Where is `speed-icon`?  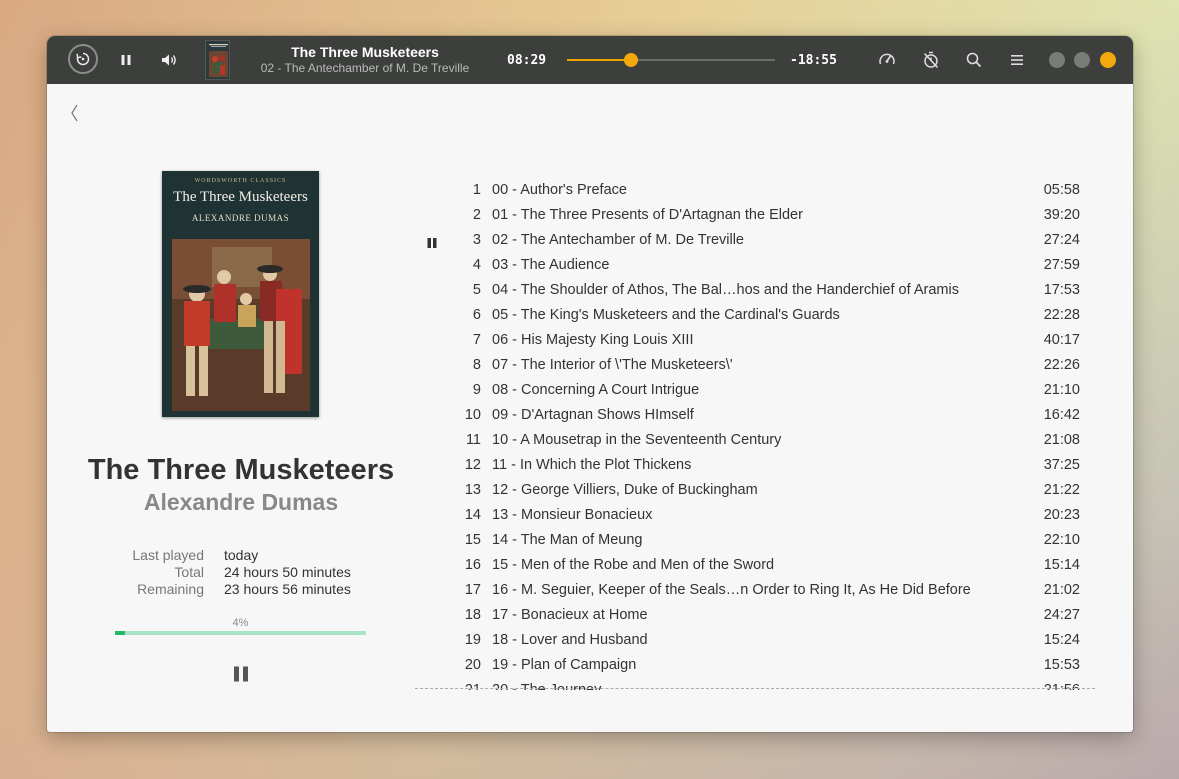 speed-icon is located at coordinates (887, 59).